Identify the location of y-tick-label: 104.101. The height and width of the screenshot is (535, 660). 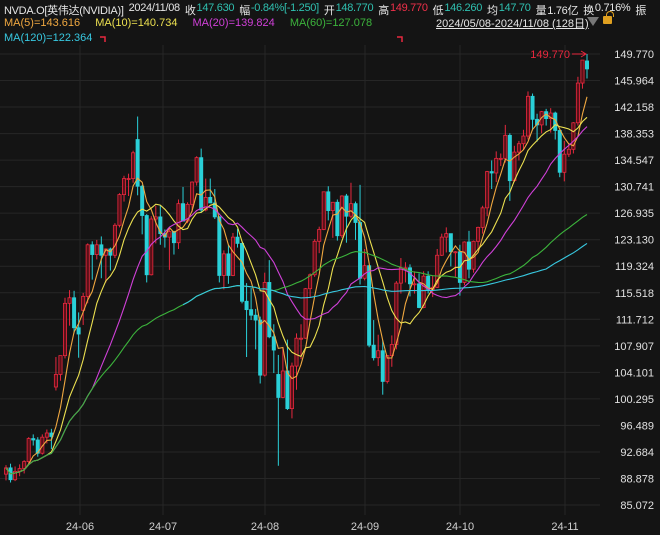
(634, 373).